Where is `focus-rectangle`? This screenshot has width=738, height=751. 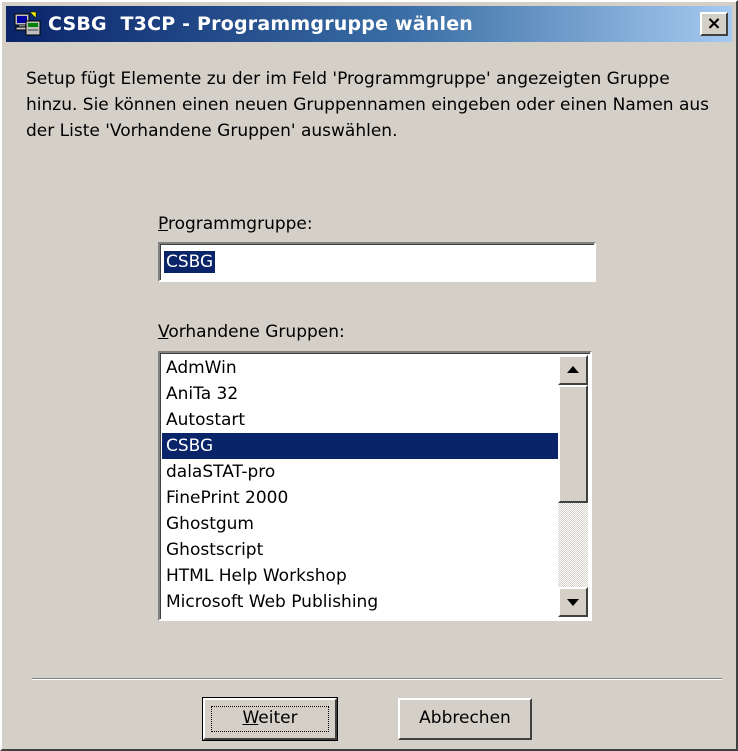
focus-rectangle is located at coordinates (270, 719).